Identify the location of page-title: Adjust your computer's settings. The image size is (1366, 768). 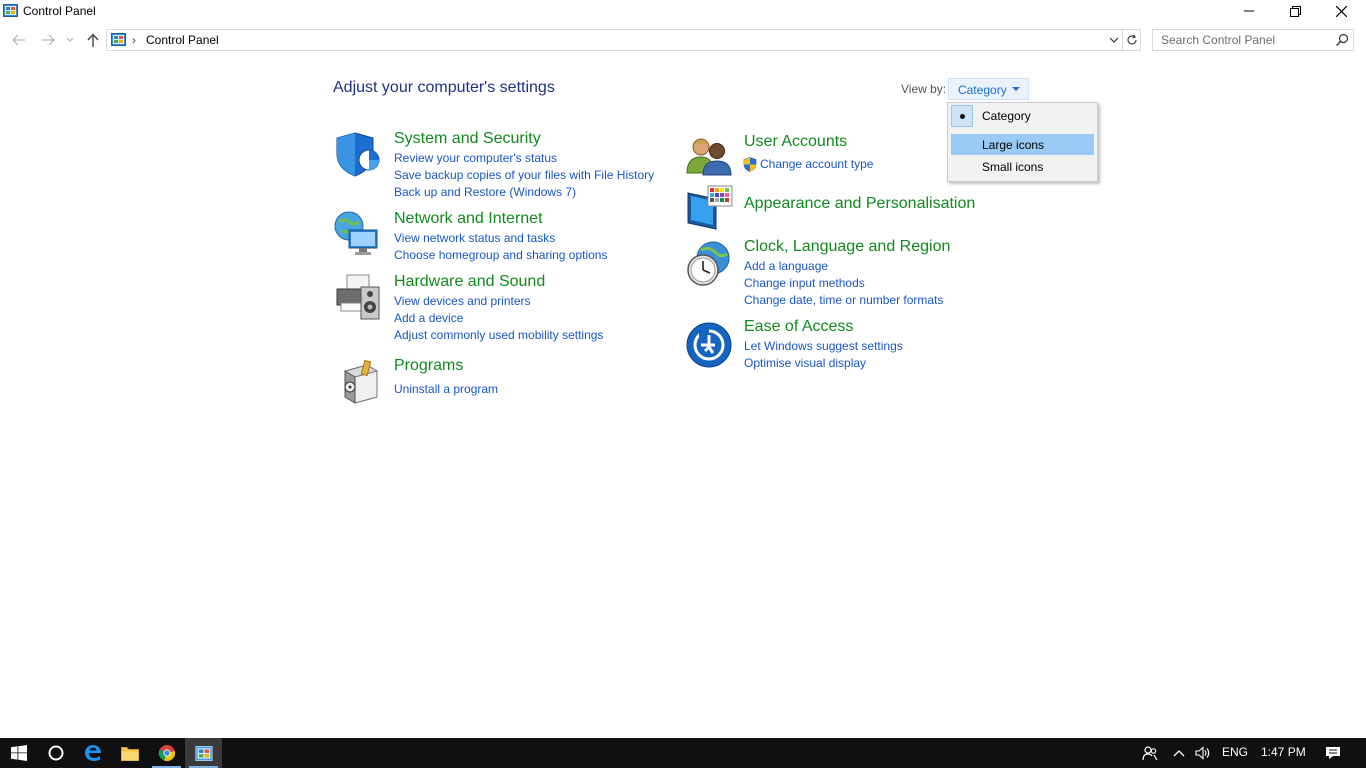
(444, 87).